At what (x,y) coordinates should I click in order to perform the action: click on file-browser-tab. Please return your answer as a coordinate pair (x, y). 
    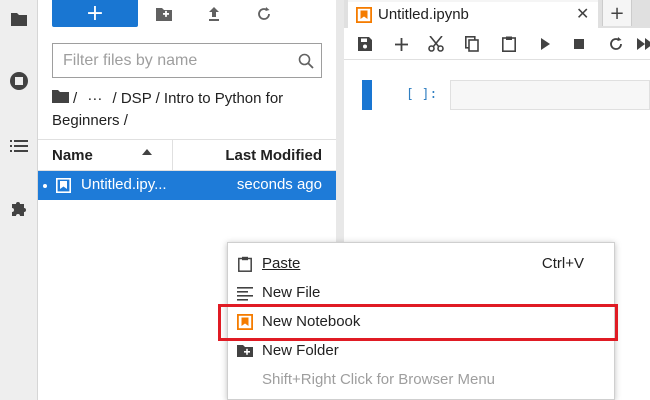
    Looking at the image, I should click on (19, 19).